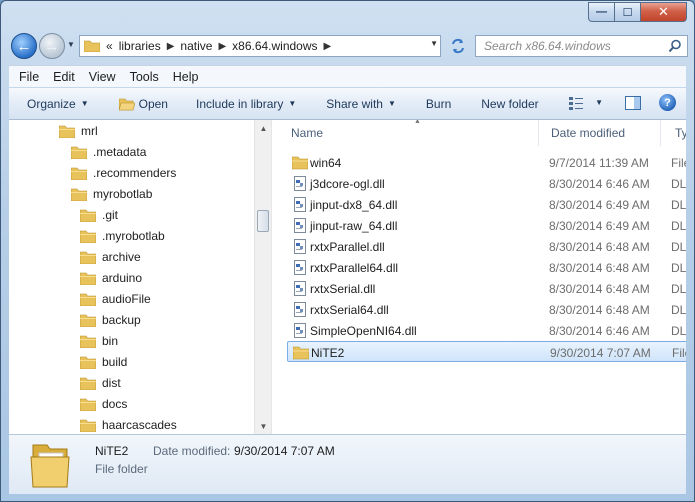 The image size is (695, 502). Describe the element at coordinates (600, 133) in the screenshot. I see `column-header-date: Date modified` at that location.